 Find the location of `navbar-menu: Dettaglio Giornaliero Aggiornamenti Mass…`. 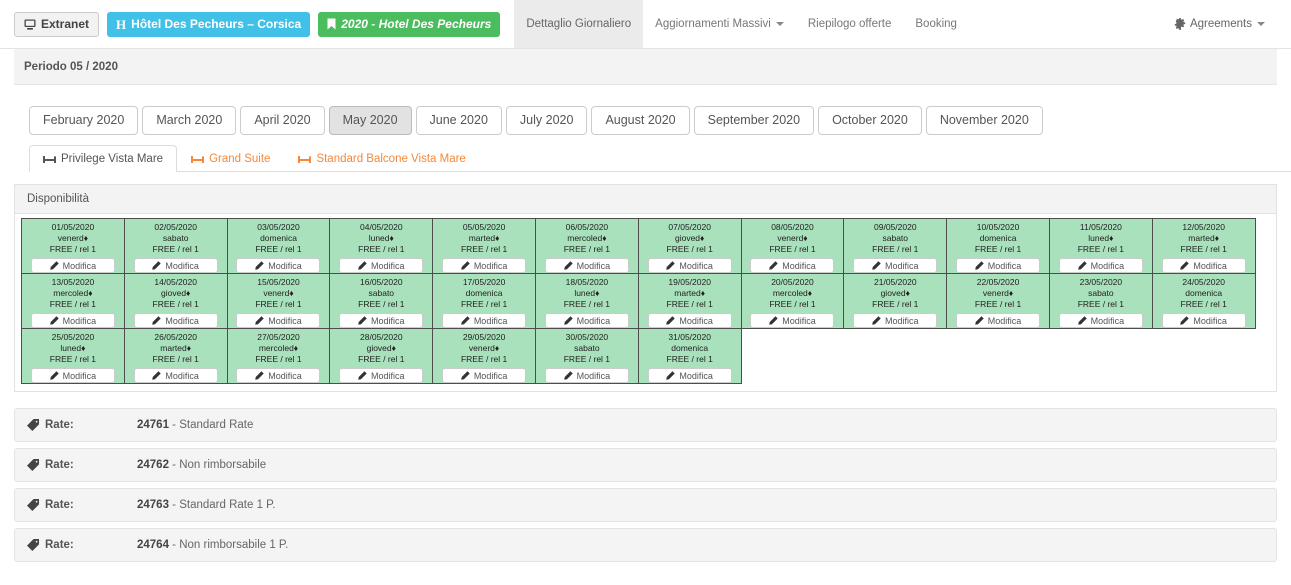

navbar-menu: Dettaglio Giornaliero Aggiornamenti Mass… is located at coordinates (741, 24).